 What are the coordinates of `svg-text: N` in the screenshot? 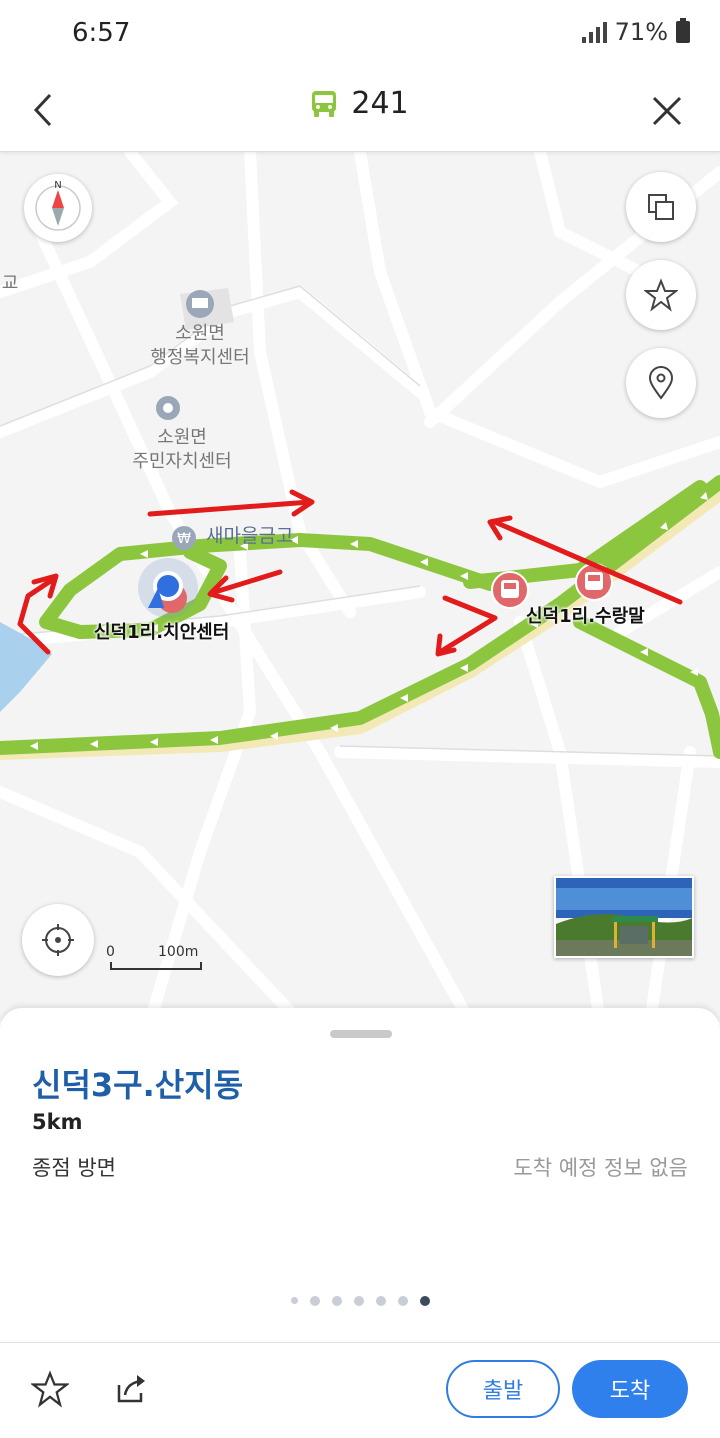 It's located at (57, 185).